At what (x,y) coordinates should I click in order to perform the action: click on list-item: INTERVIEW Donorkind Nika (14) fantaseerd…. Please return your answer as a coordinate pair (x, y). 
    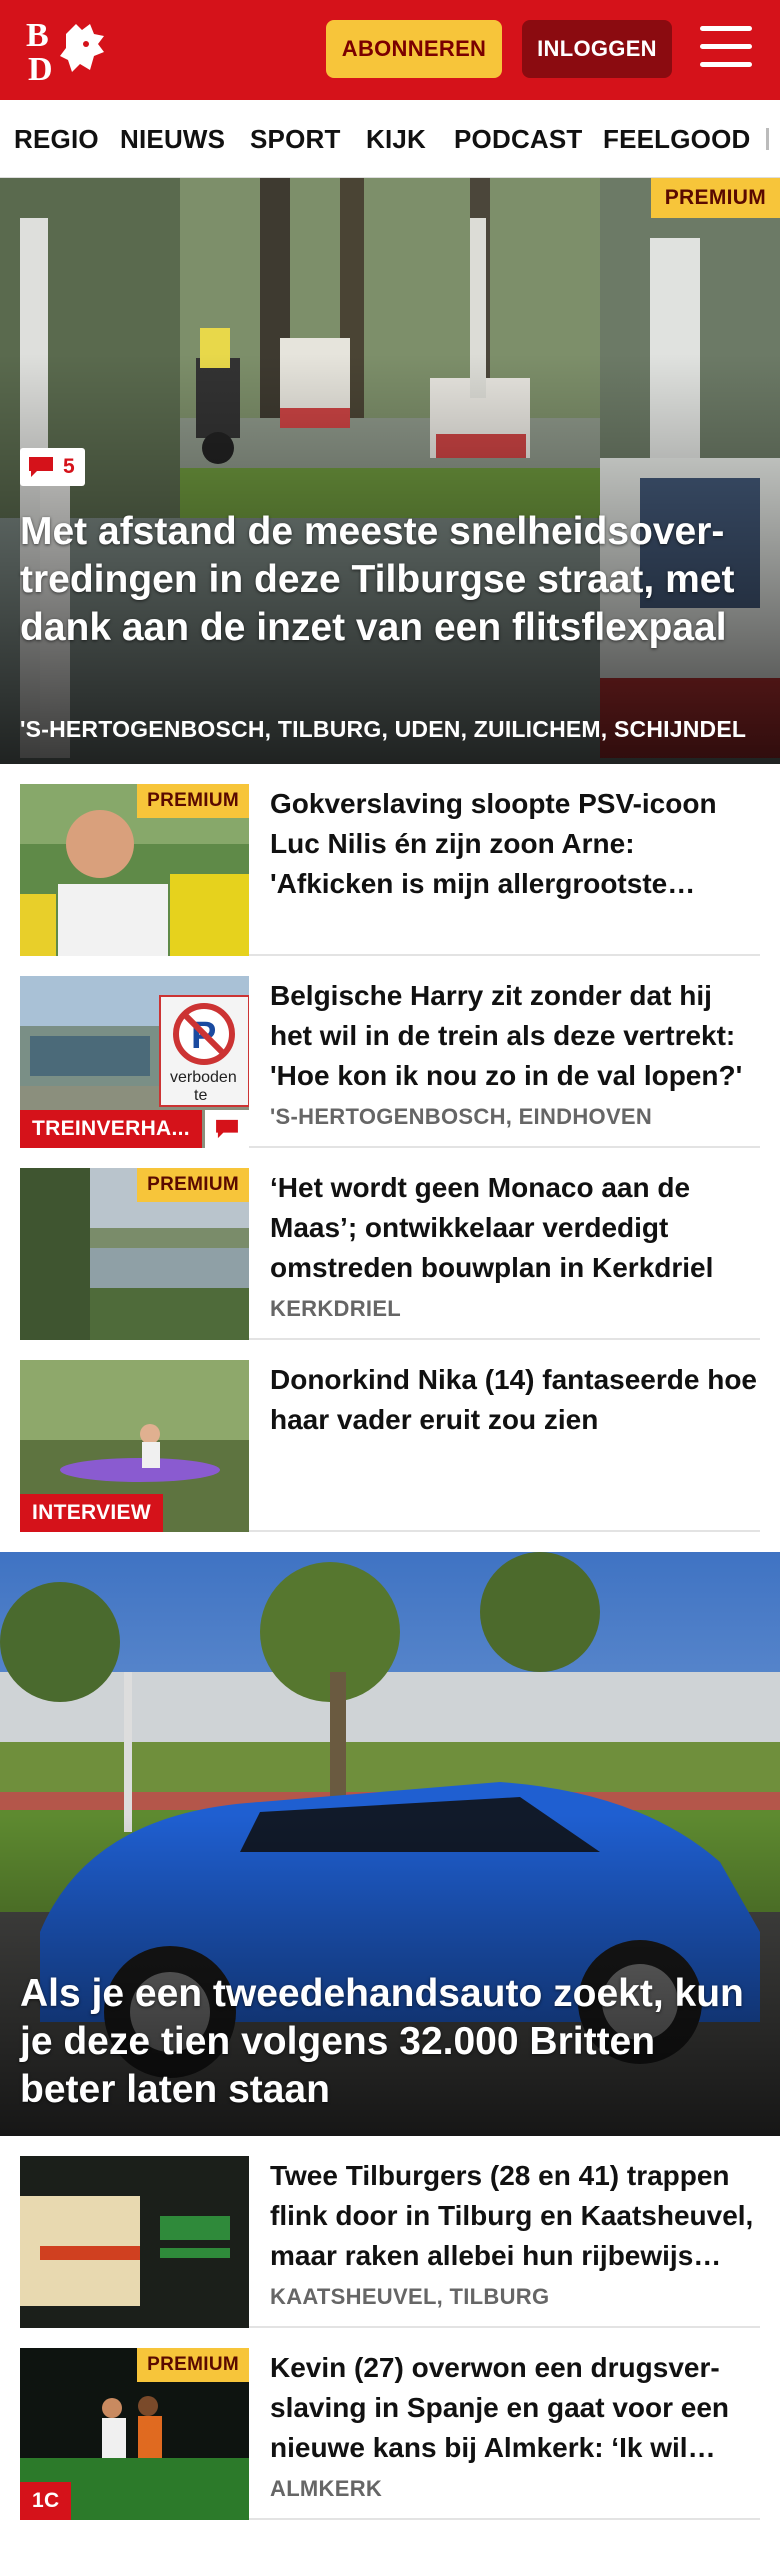
    Looking at the image, I should click on (390, 1446).